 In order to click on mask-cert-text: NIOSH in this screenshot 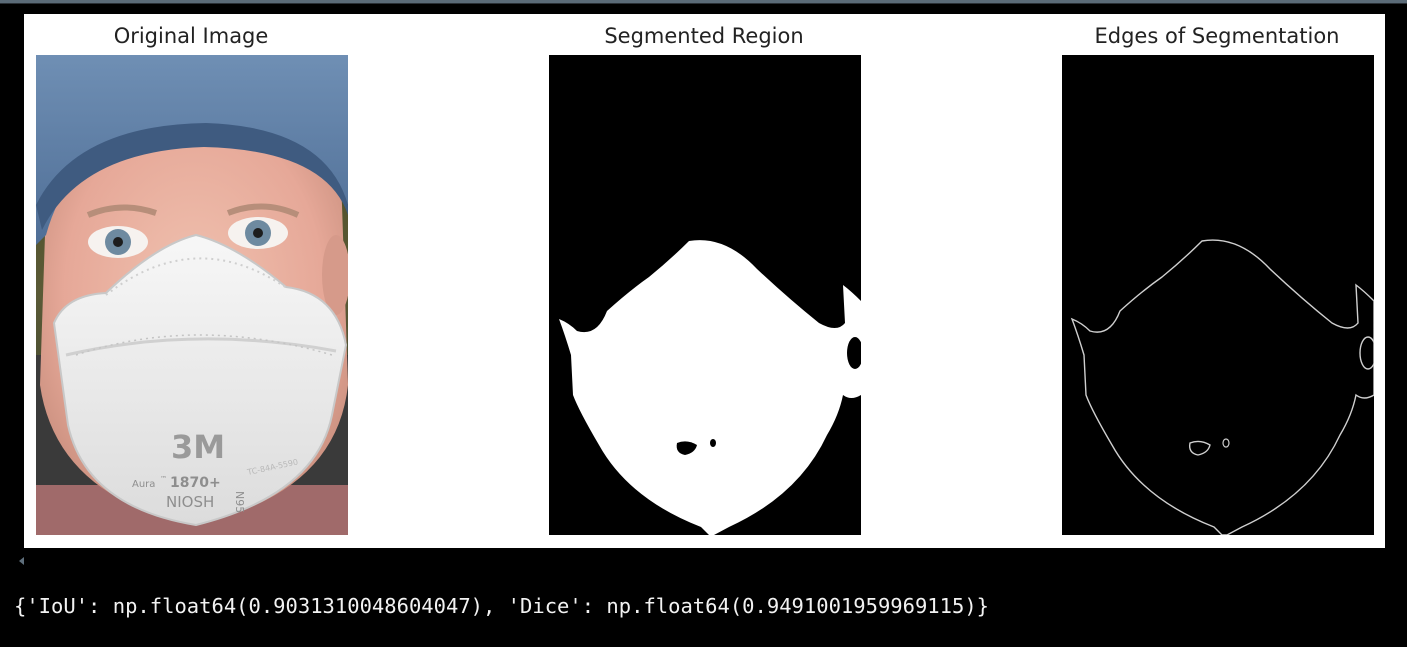, I will do `click(190, 502)`.